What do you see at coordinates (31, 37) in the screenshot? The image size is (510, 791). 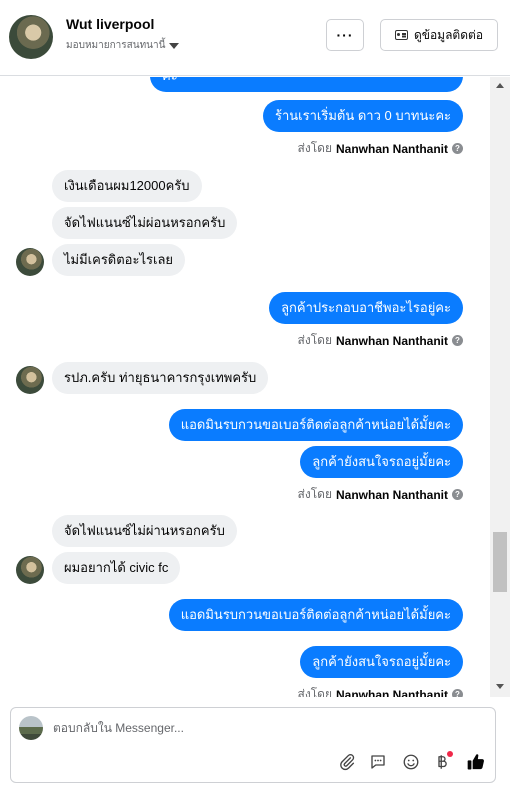 I see `contact-avatar` at bounding box center [31, 37].